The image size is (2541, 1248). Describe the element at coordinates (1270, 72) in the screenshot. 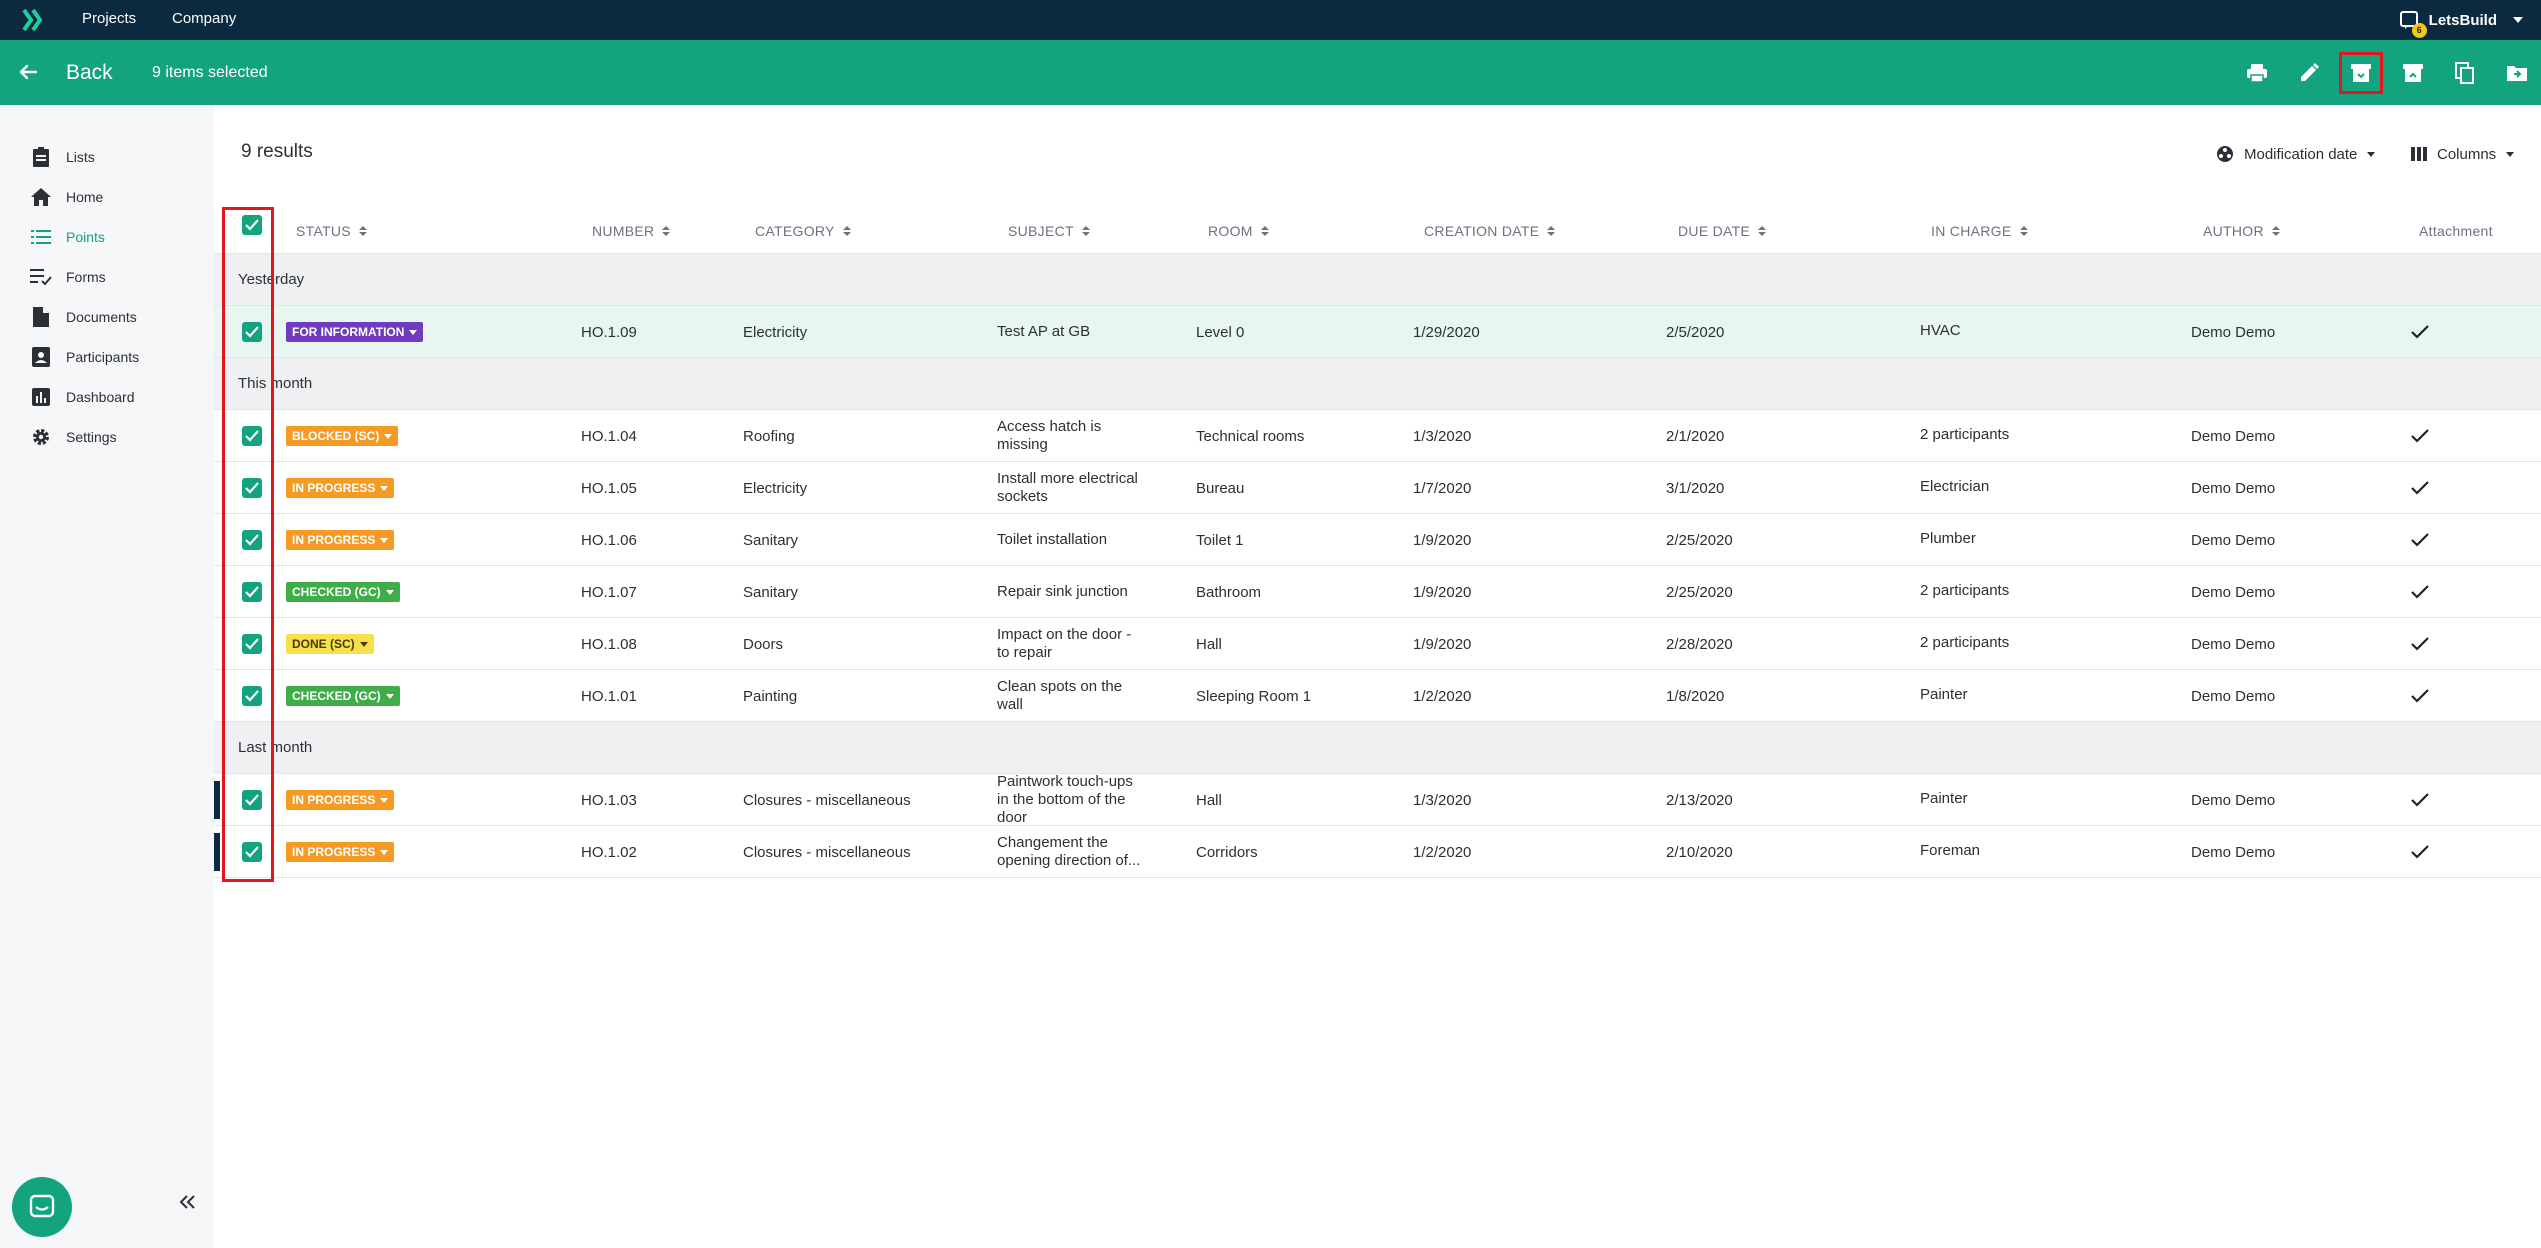

I see `selection-action-bar: Back 9 items selected` at that location.